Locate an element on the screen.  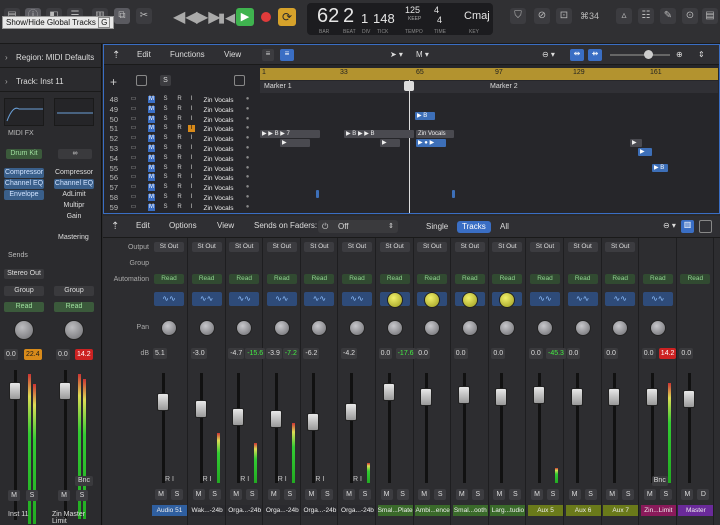
list-editors-icon: ☷ is located at coordinates (646, 16).